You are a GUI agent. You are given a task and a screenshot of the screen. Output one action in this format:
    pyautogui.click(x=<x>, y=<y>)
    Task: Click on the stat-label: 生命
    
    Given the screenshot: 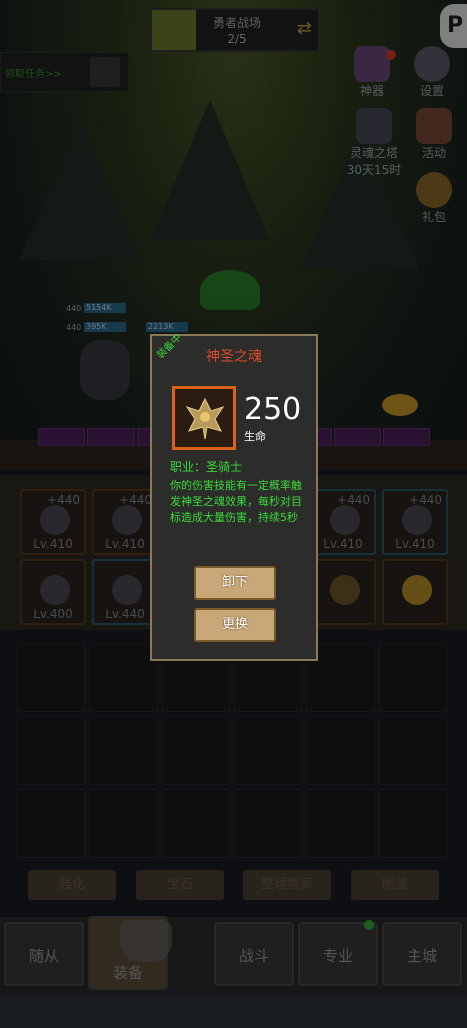 What is the action you would take?
    pyautogui.click(x=255, y=436)
    